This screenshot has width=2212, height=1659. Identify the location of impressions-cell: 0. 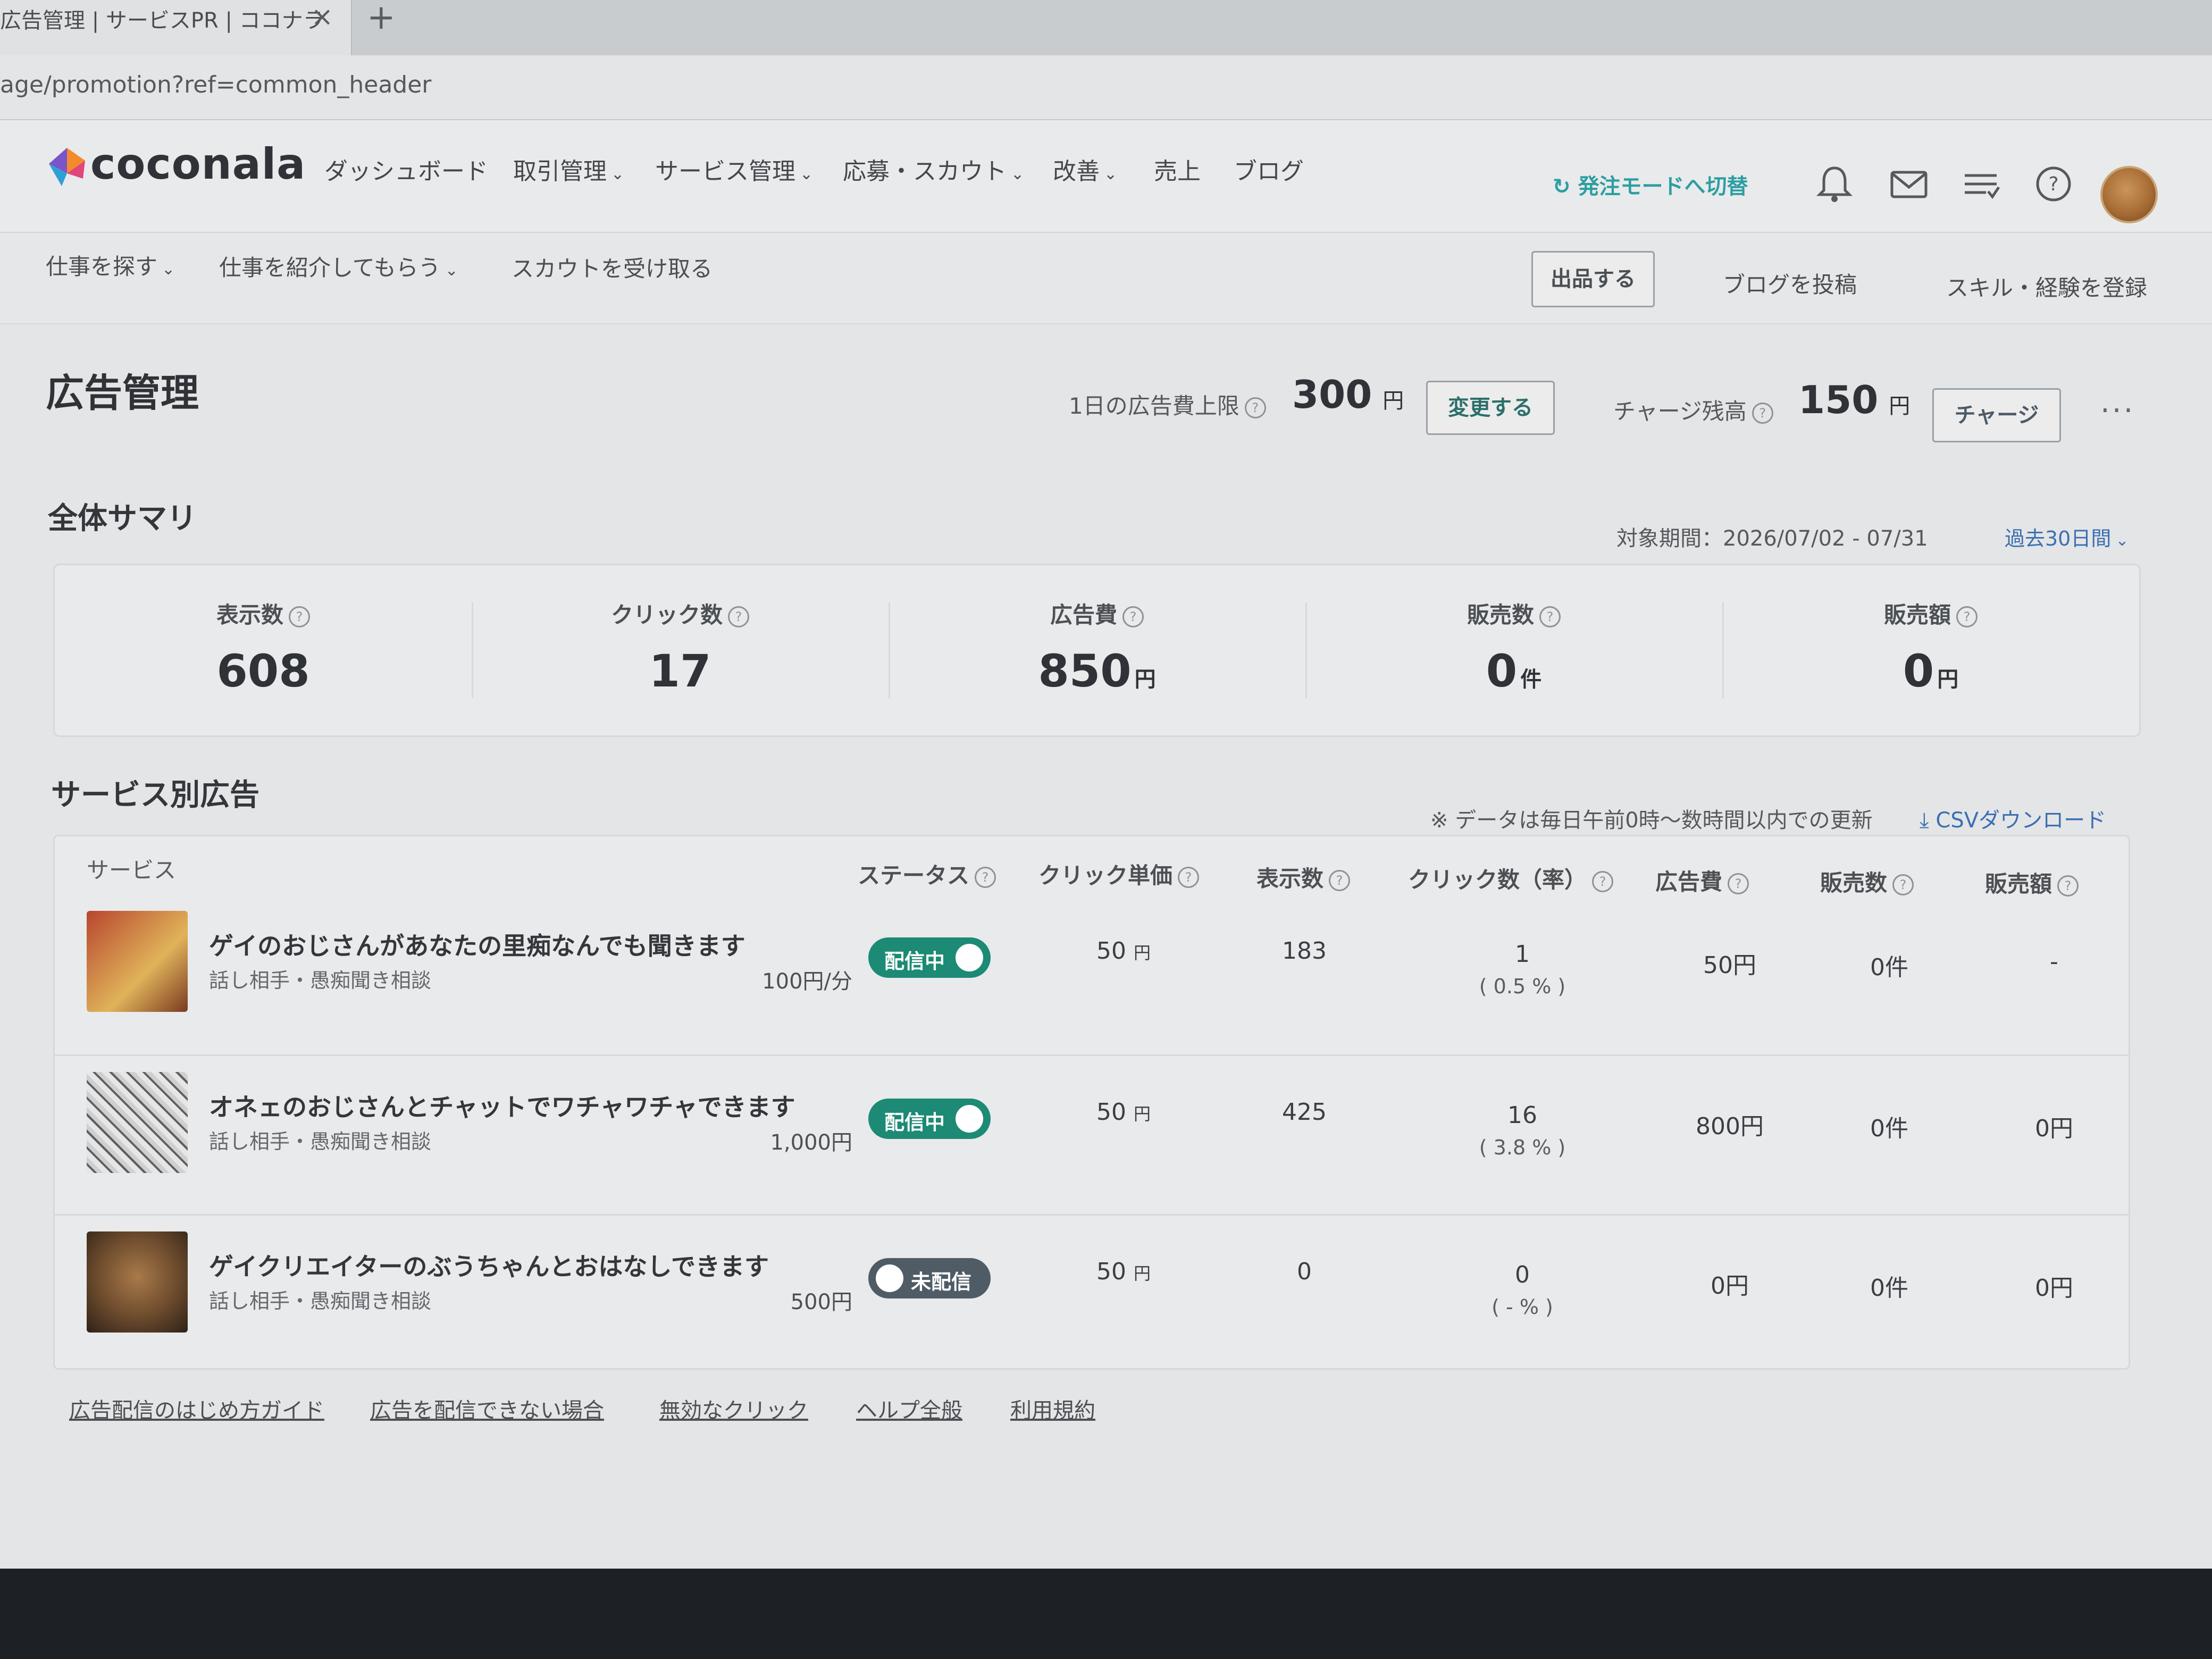
(1304, 1271).